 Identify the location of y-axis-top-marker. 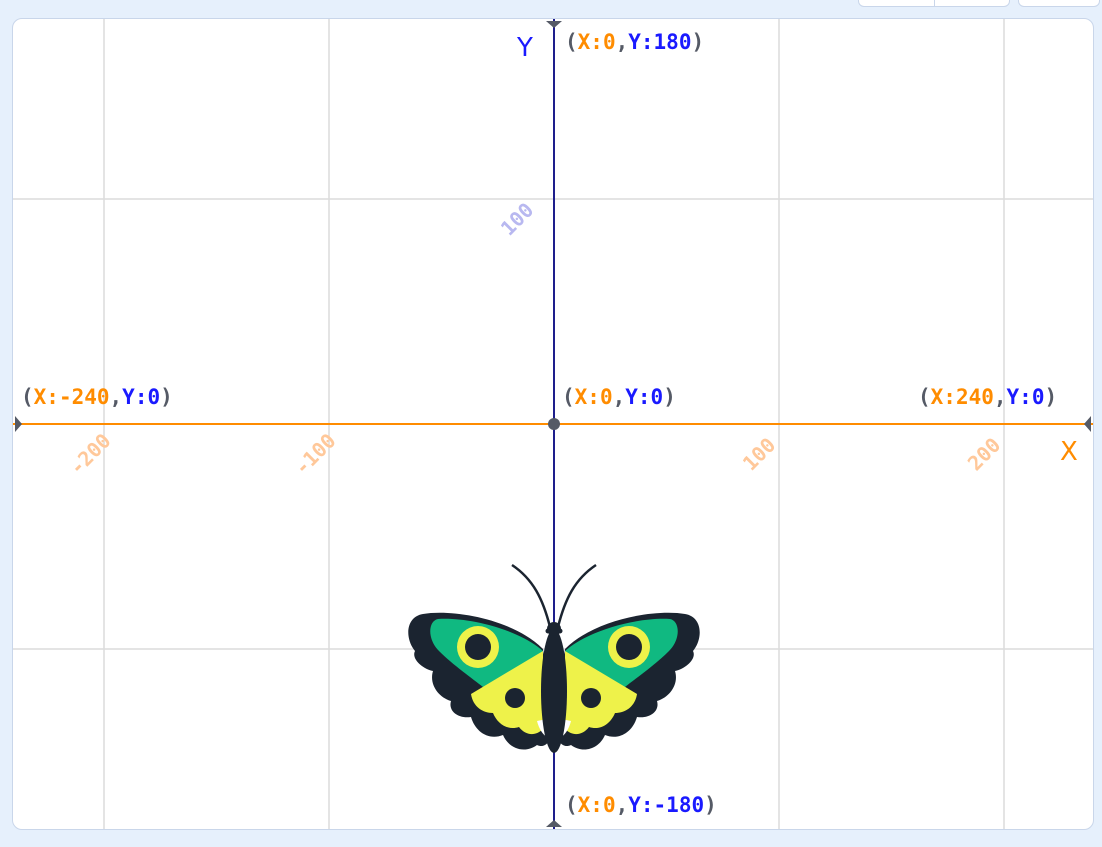
(554, 24).